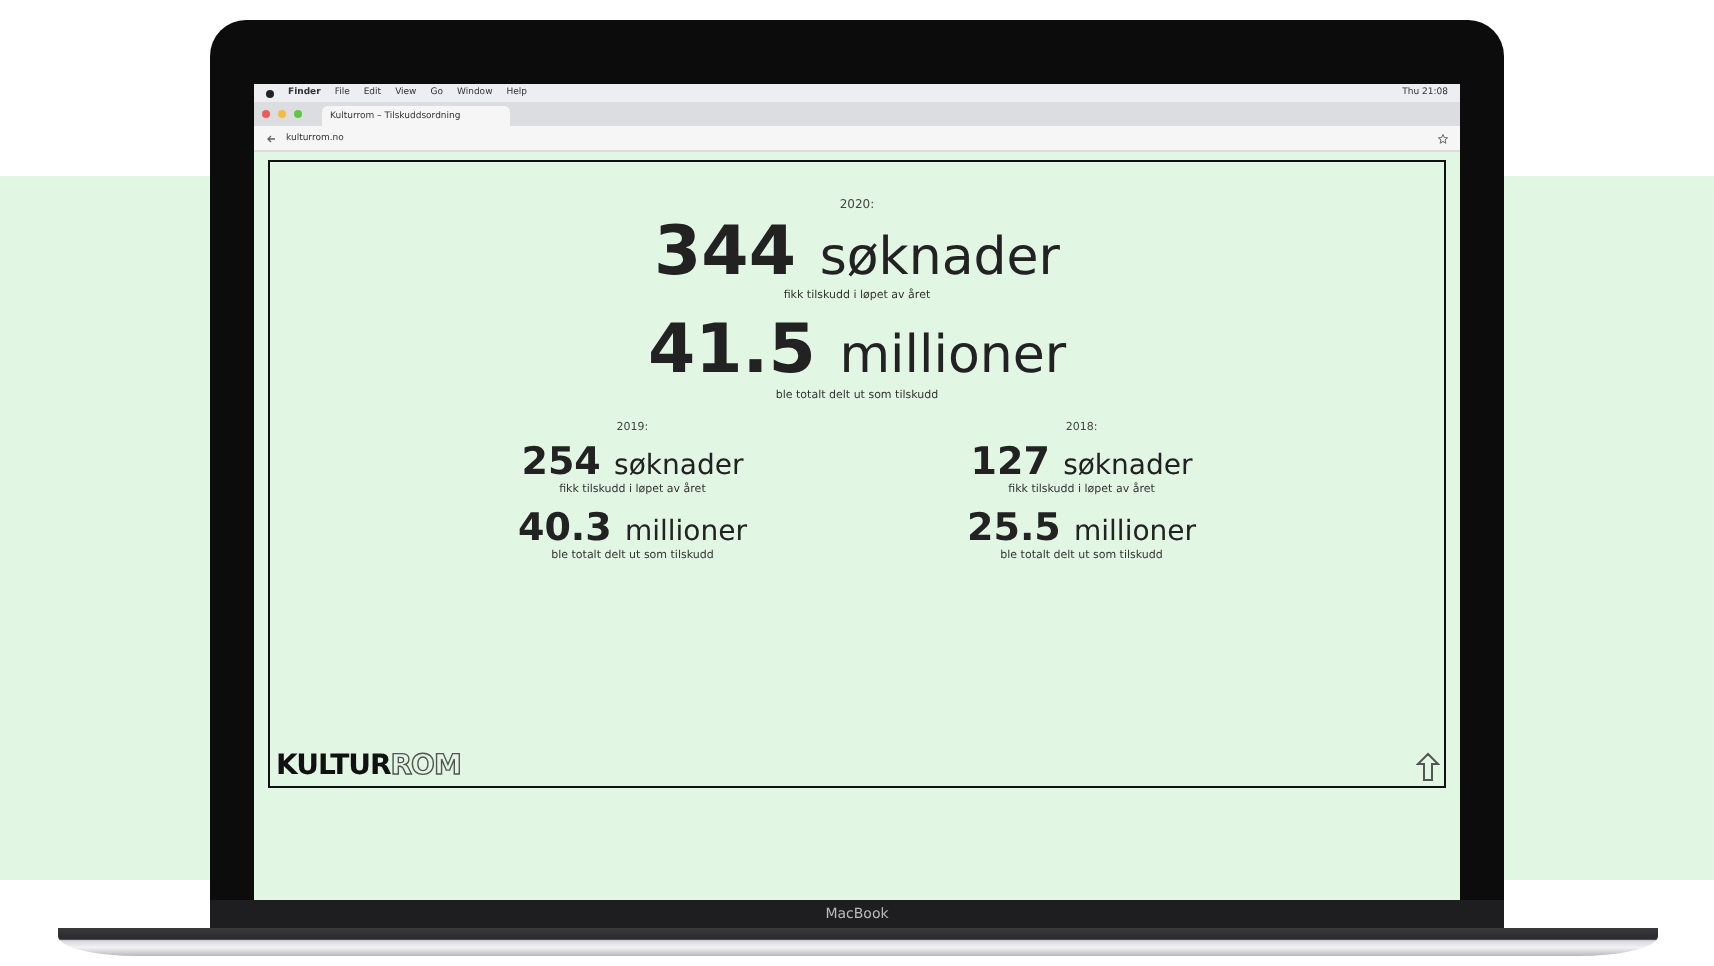  I want to click on back-arrow-icon, so click(271, 138).